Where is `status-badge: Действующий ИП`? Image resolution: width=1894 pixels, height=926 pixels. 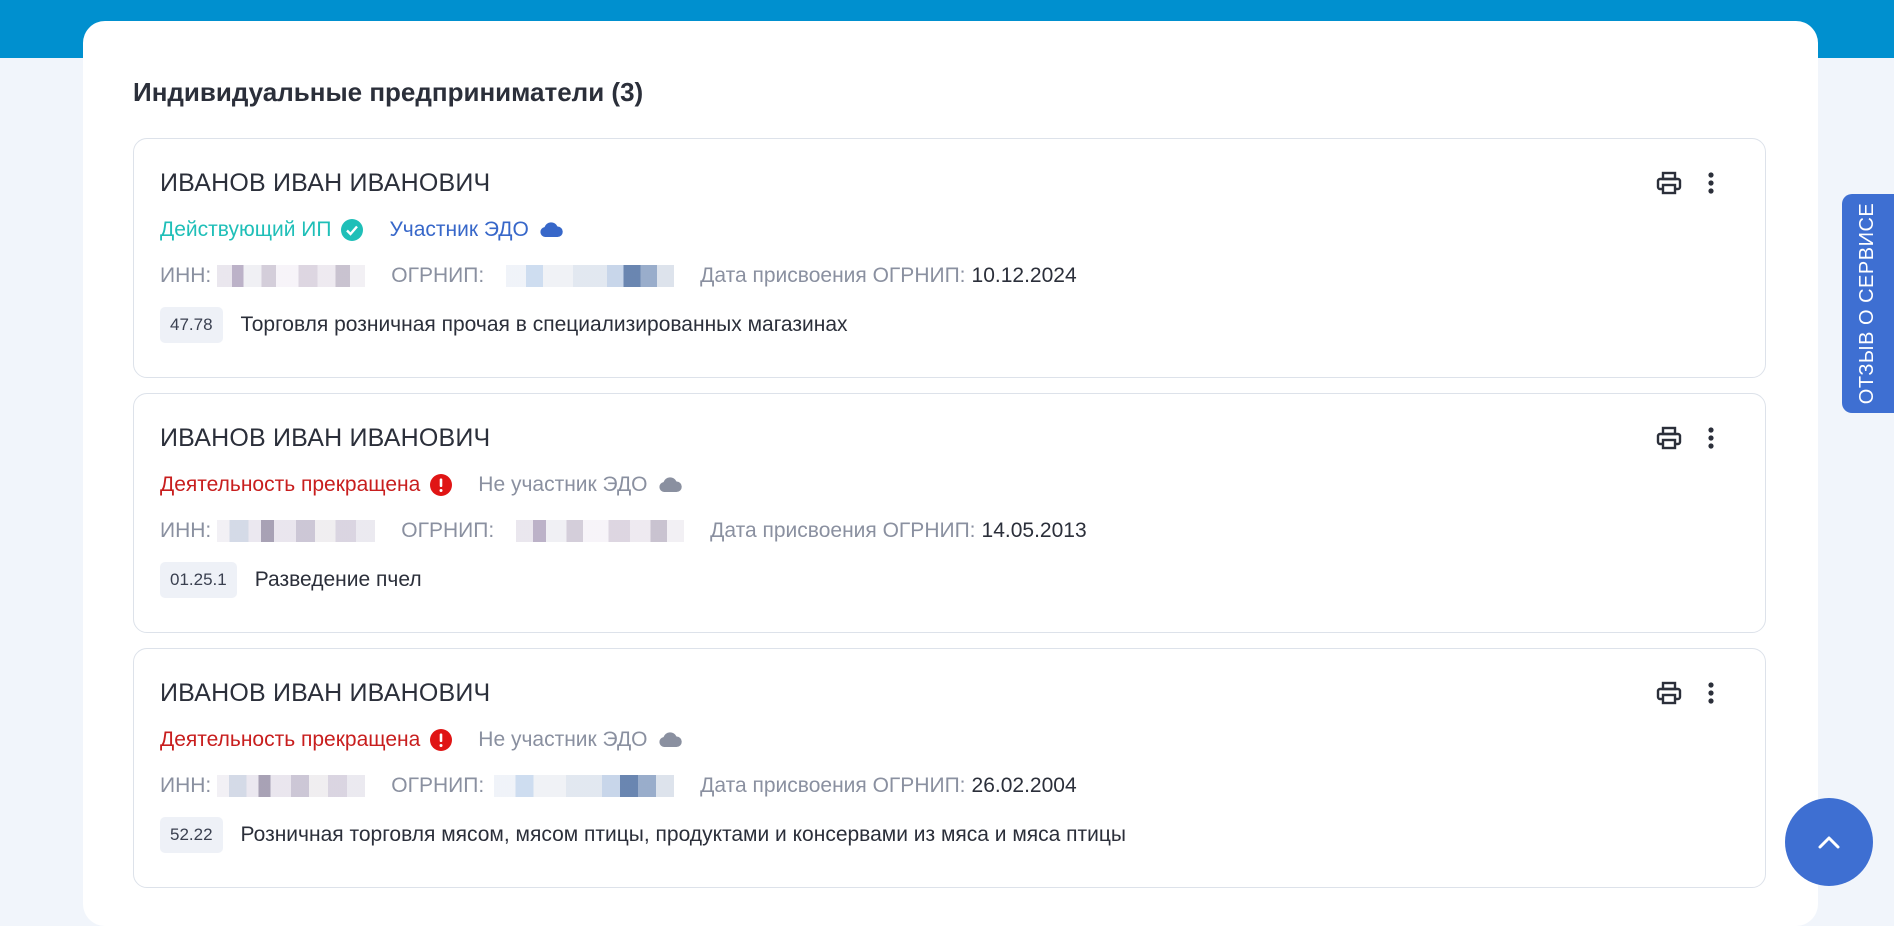
status-badge: Действующий ИП is located at coordinates (262, 230).